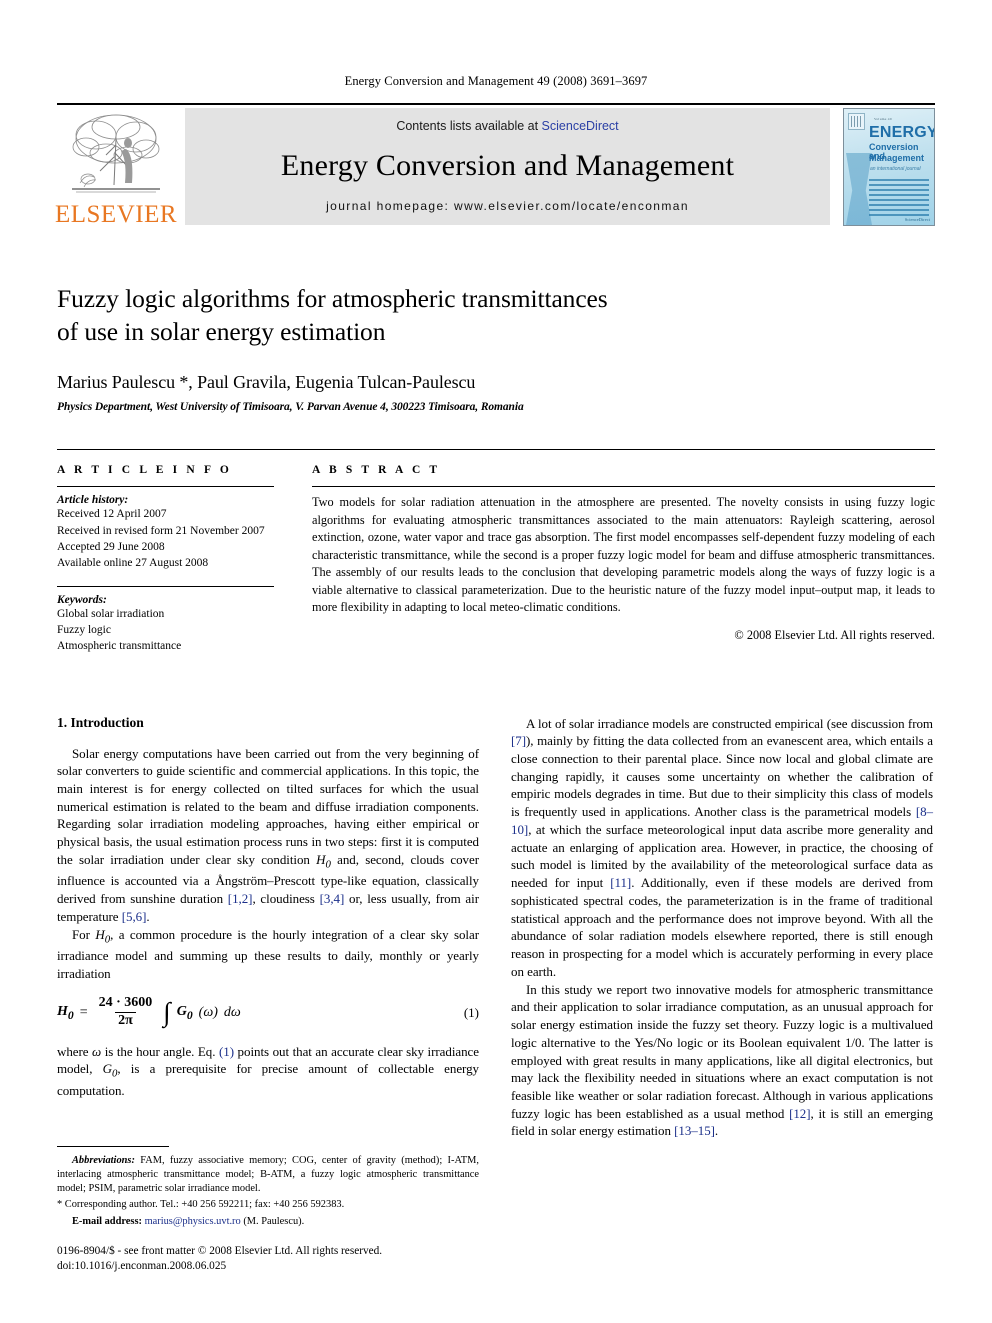  Describe the element at coordinates (800, 1113) in the screenshot. I see `citation-link: [12]` at that location.